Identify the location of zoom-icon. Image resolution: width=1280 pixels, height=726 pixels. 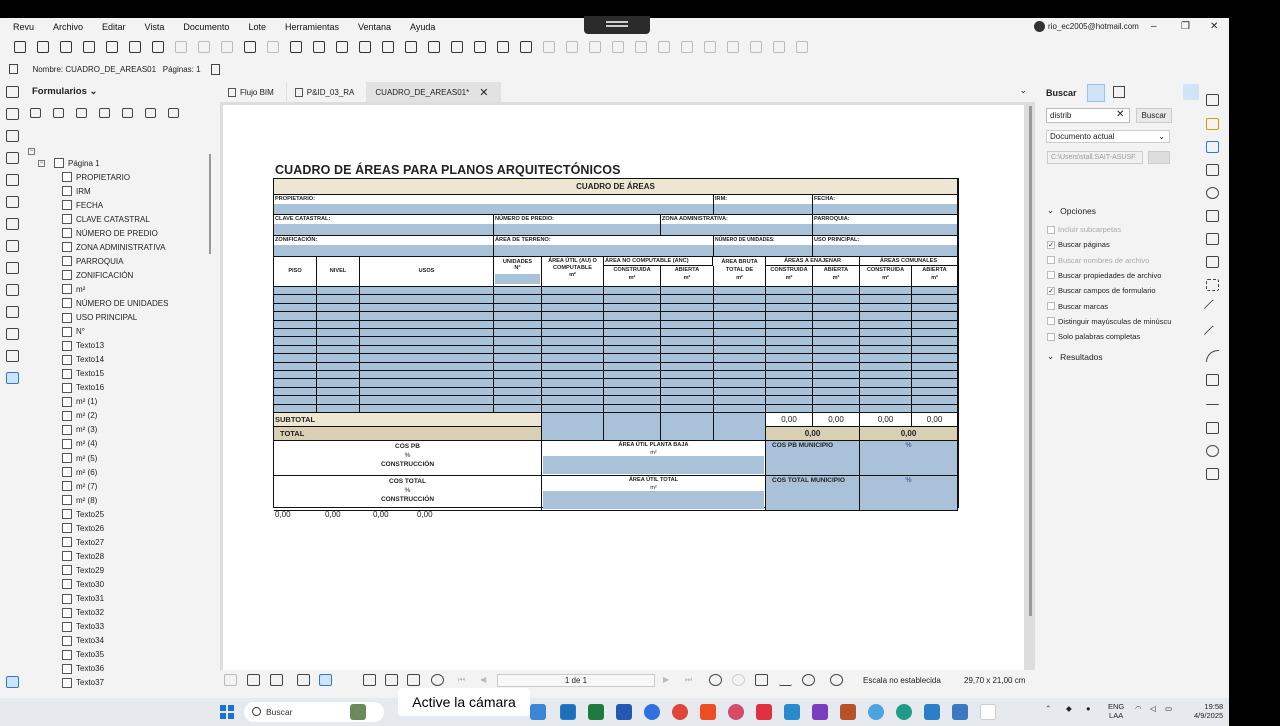
(437, 680).